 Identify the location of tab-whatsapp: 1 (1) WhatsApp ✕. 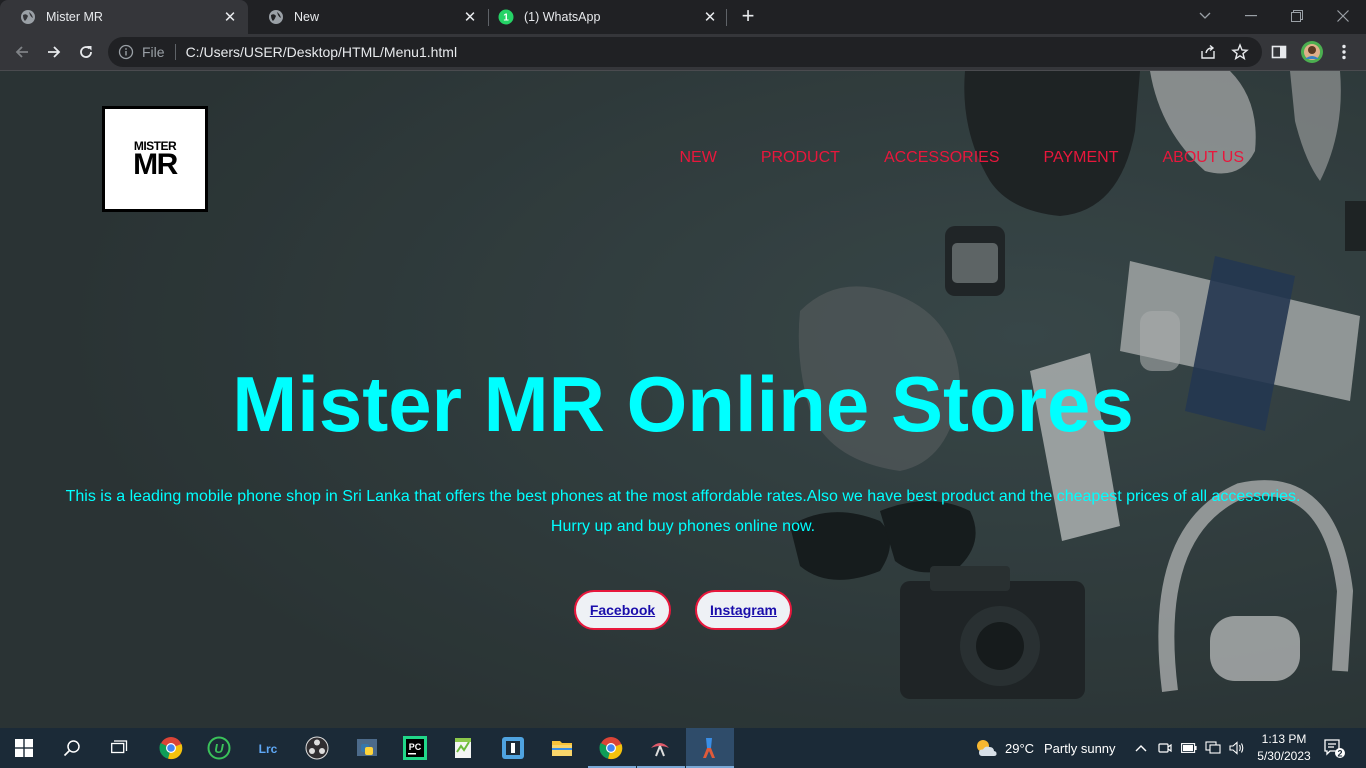
(603, 17).